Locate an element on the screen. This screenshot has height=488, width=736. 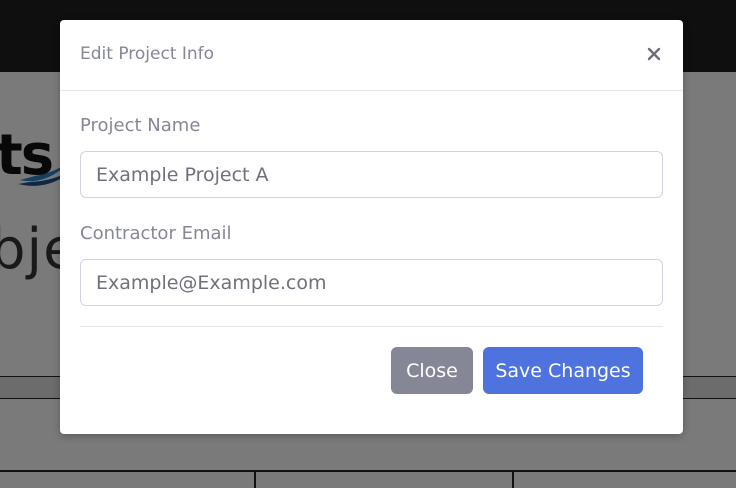
close-icon is located at coordinates (654, 54).